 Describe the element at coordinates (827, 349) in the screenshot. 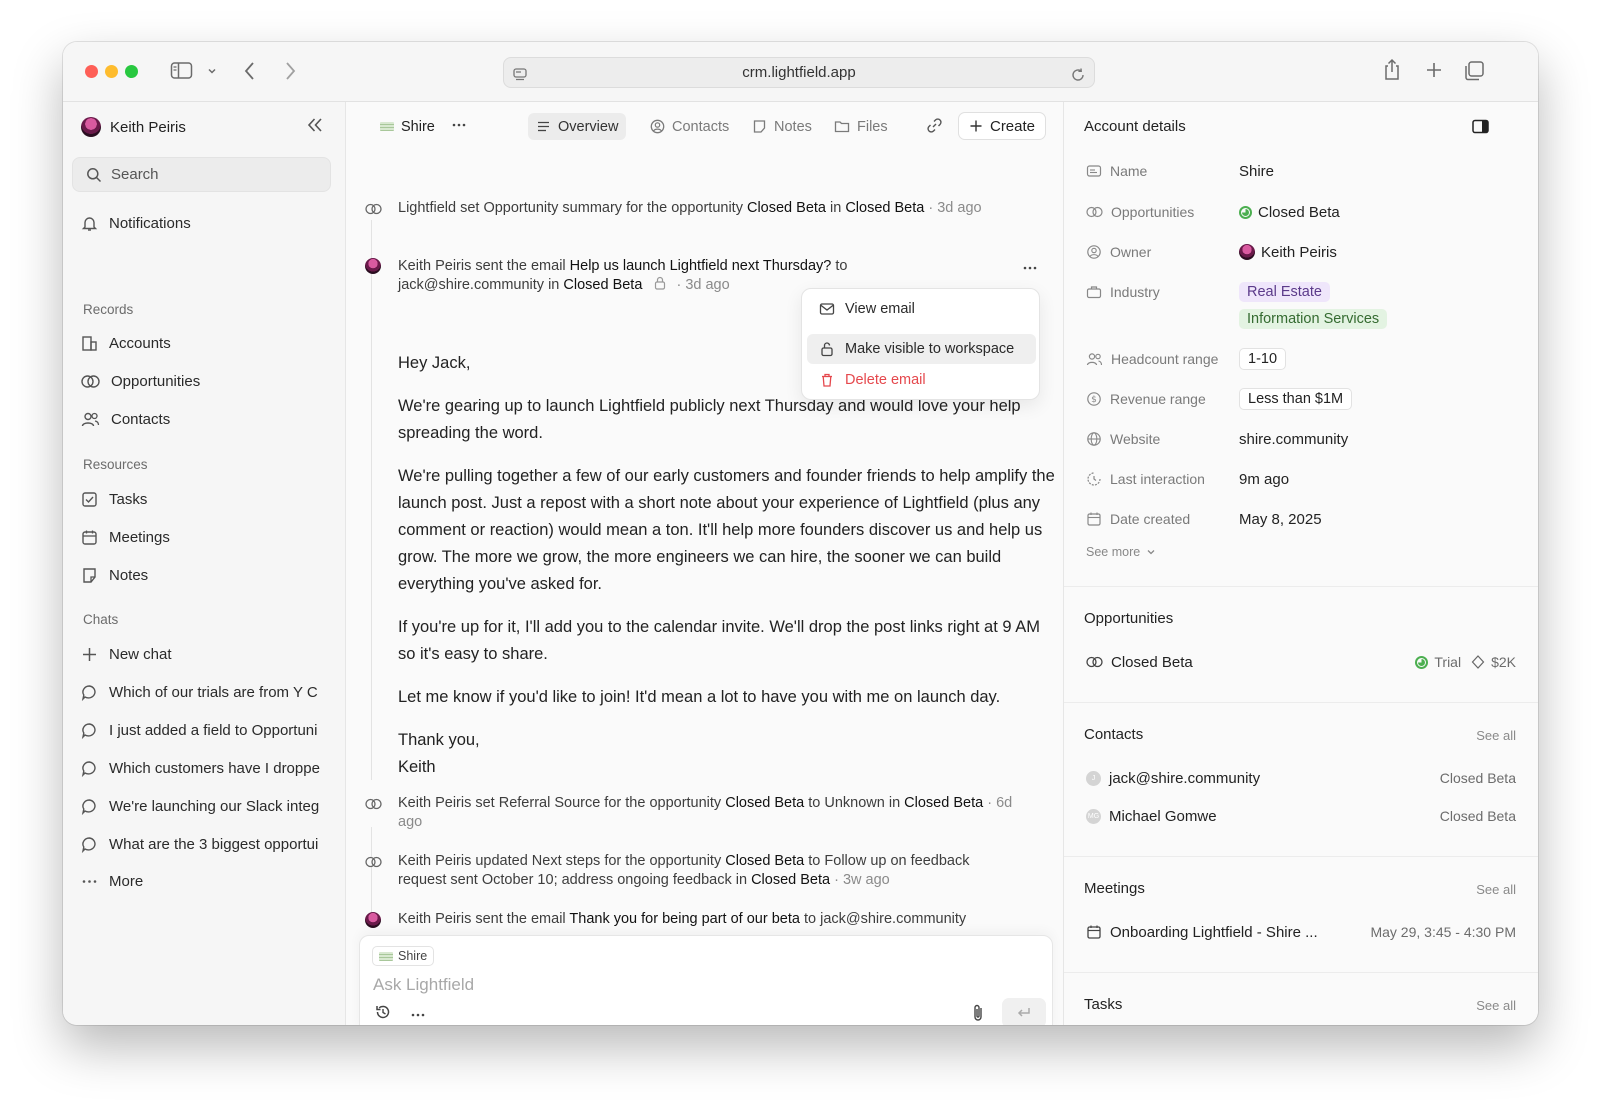

I see `unlock-icon` at that location.